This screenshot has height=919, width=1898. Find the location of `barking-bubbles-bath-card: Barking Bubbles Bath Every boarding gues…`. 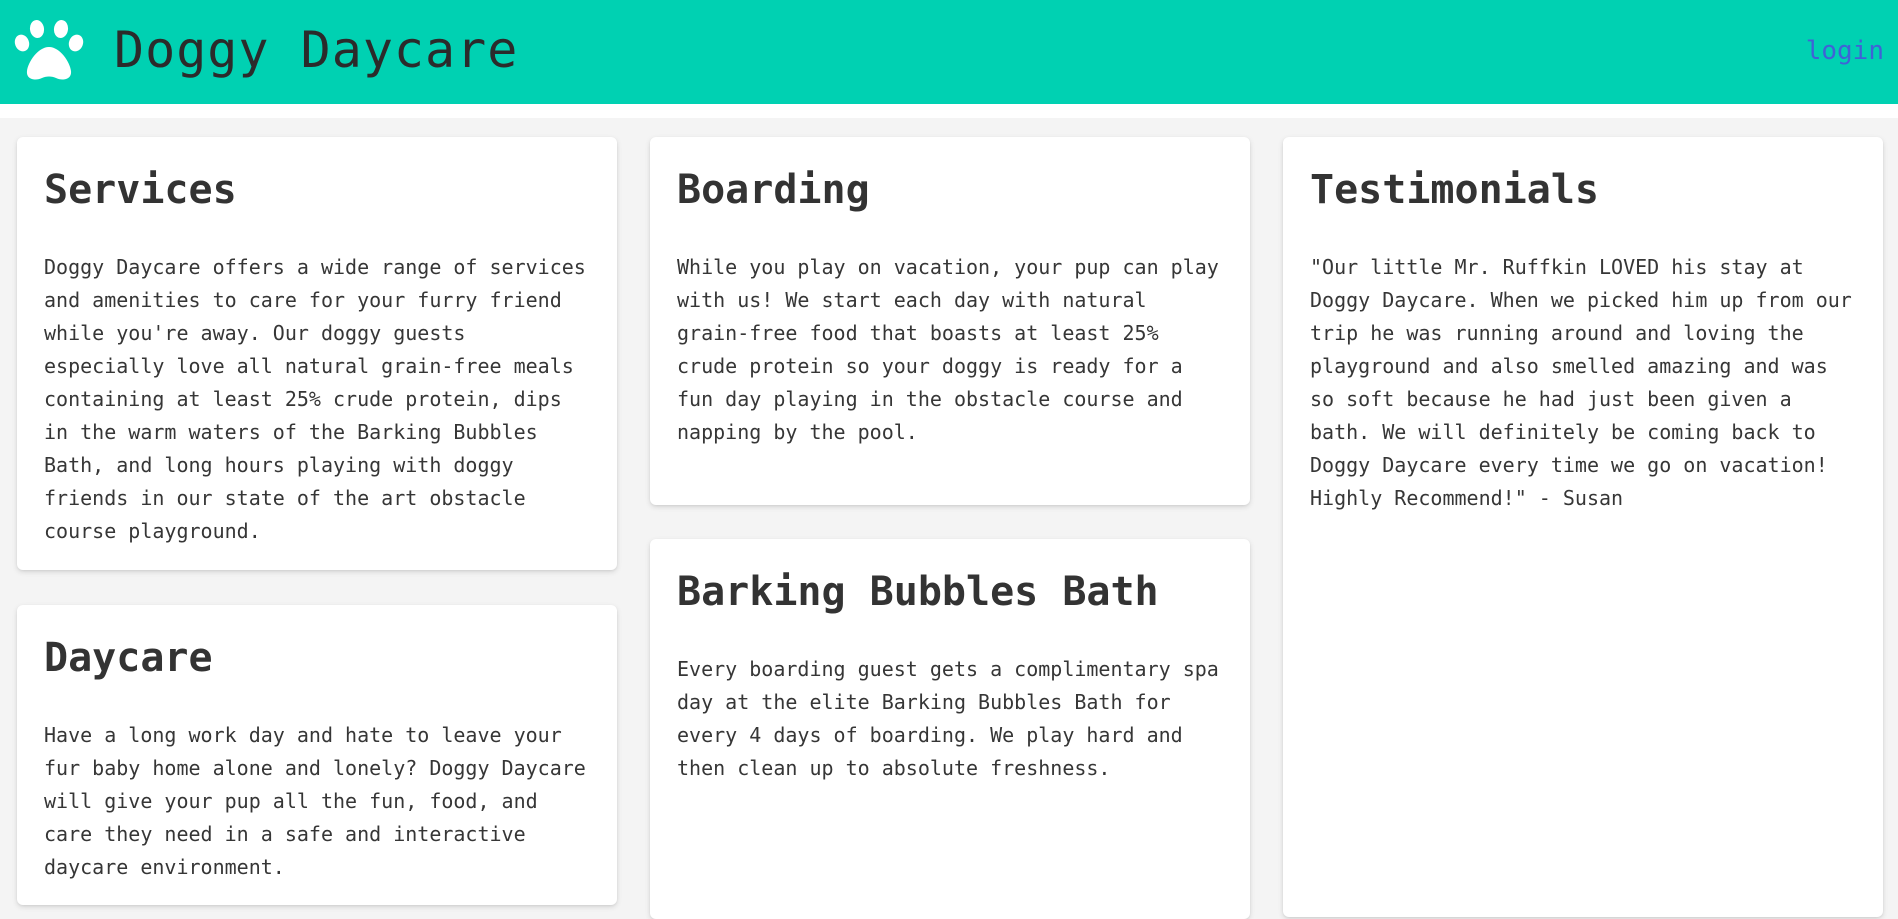

barking-bubbles-bath-card: Barking Bubbles Bath Every boarding gues… is located at coordinates (950, 729).